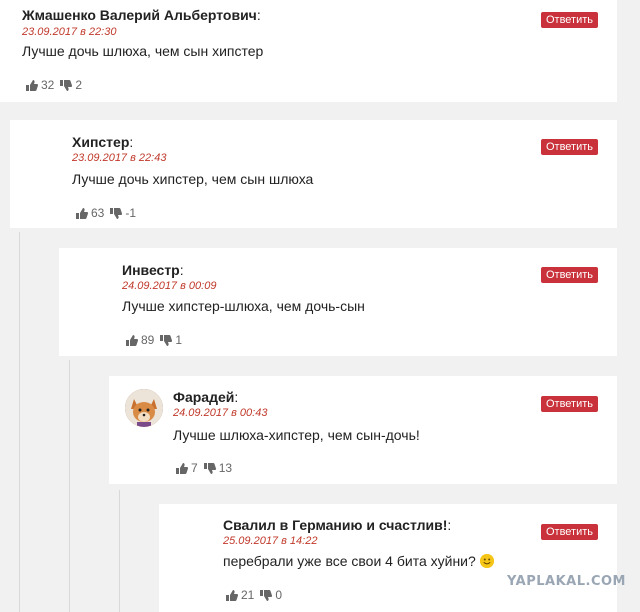 The image size is (640, 612). Describe the element at coordinates (179, 340) in the screenshot. I see `dislike-count: 1` at that location.